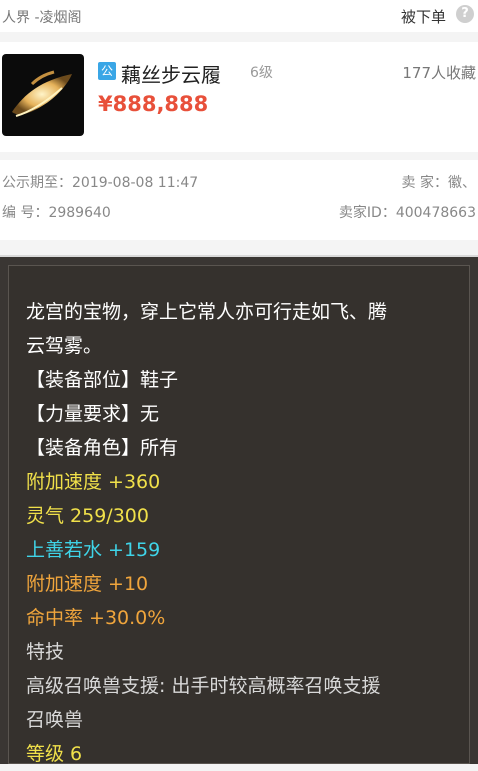  What do you see at coordinates (153, 104) in the screenshot?
I see `item-price: ¥888,888` at bounding box center [153, 104].